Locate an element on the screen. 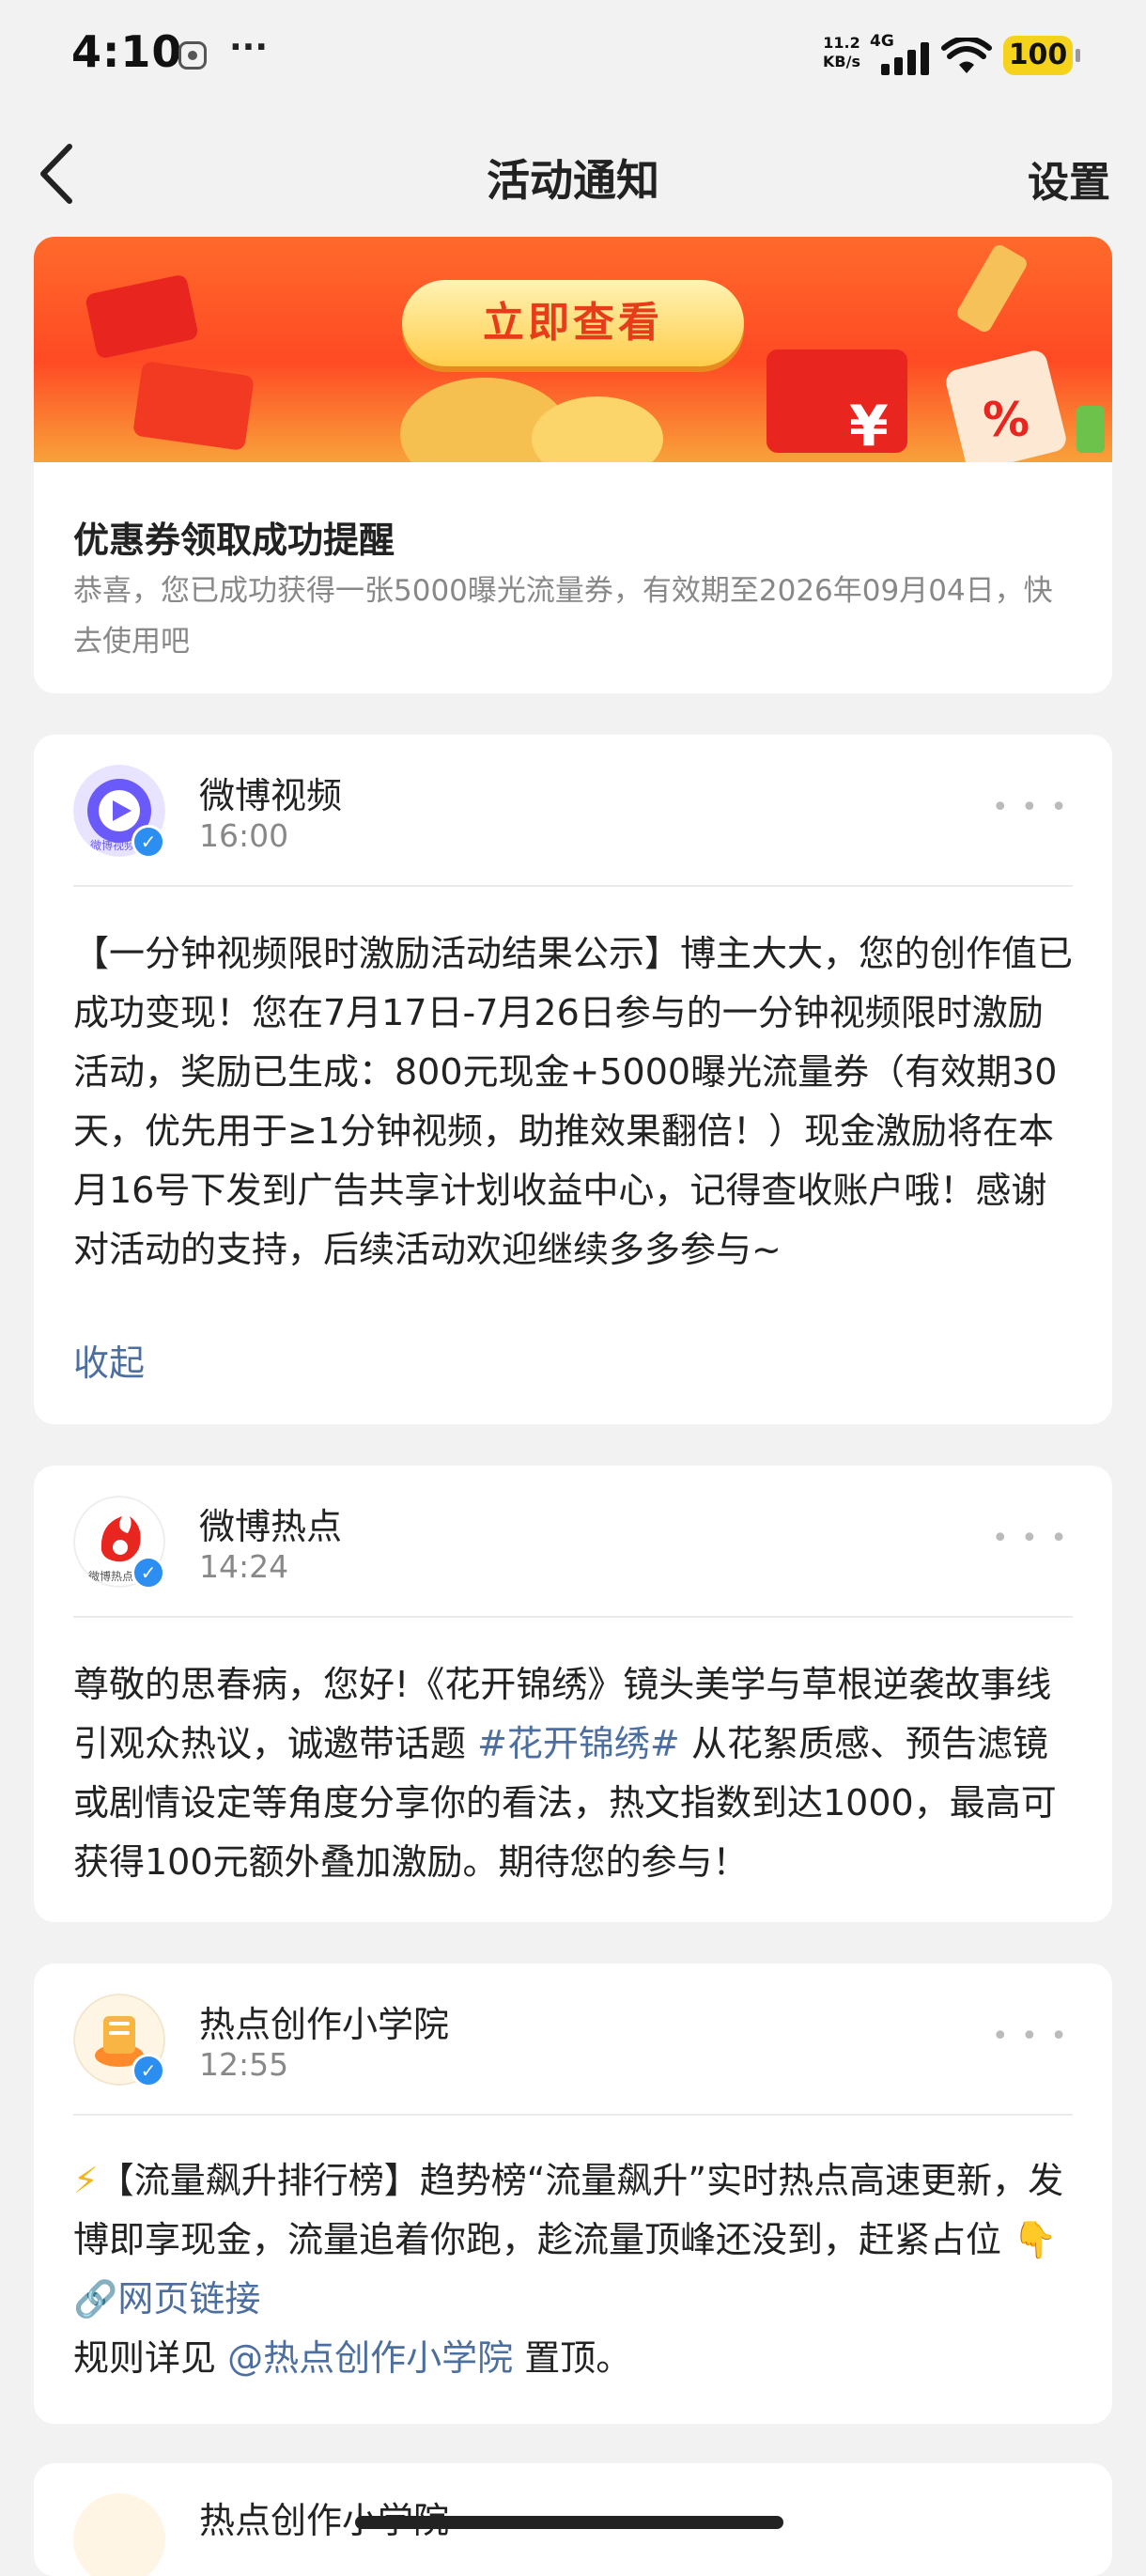 Image resolution: width=1146 pixels, height=2576 pixels. web-link-label: 网页链接 is located at coordinates (189, 2299).